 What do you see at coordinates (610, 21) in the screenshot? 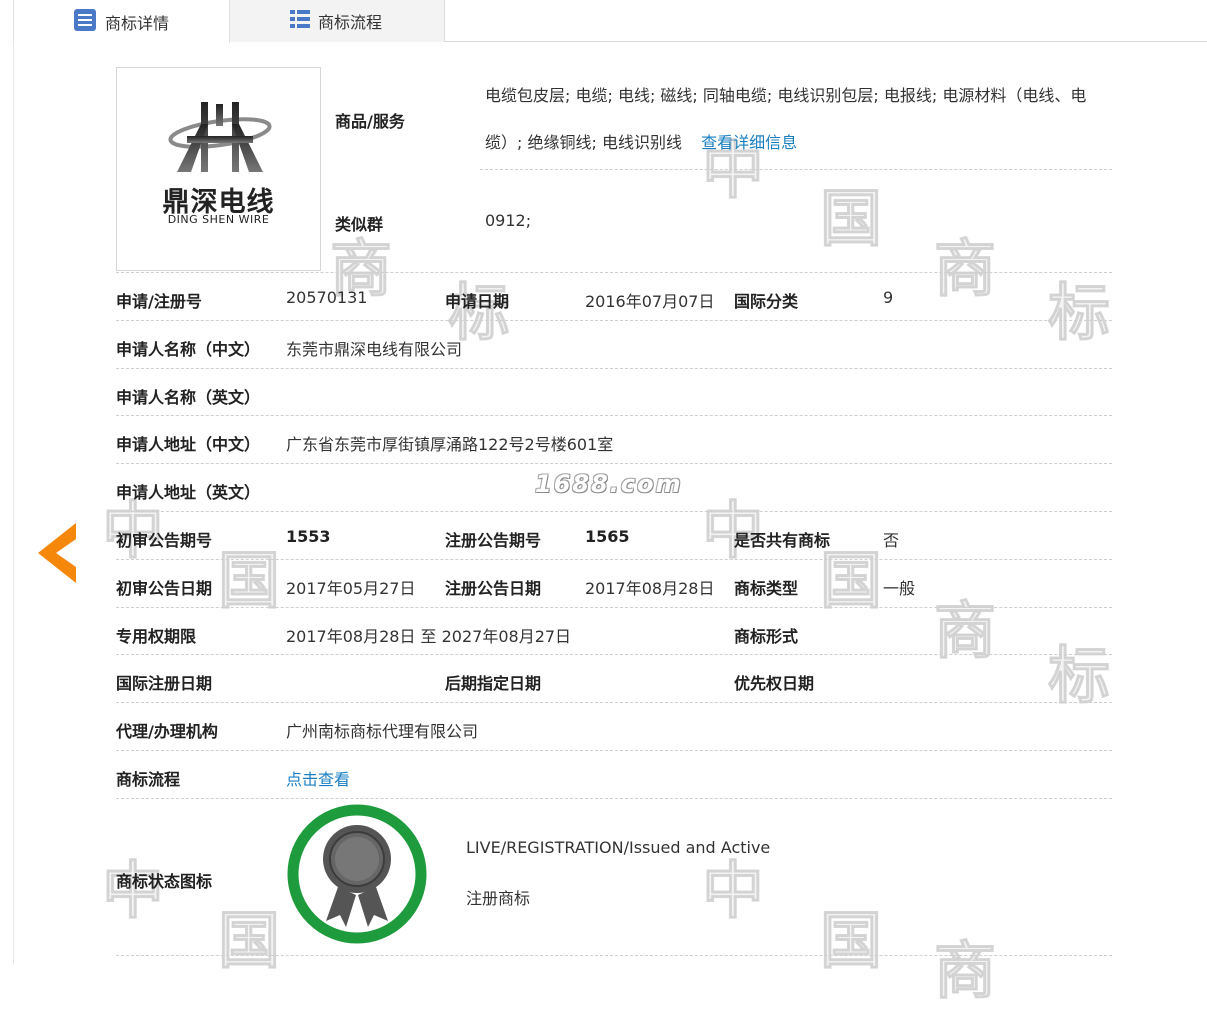
I see `tab-bar: 商标详情 商标流程` at bounding box center [610, 21].